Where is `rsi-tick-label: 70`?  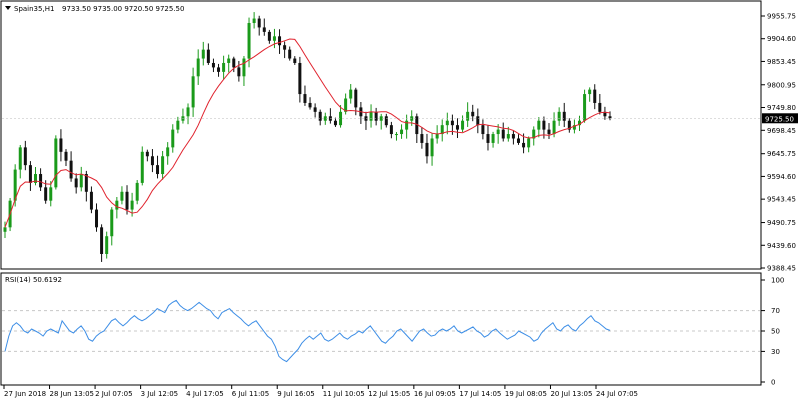 rsi-tick-label: 70 is located at coordinates (775, 311).